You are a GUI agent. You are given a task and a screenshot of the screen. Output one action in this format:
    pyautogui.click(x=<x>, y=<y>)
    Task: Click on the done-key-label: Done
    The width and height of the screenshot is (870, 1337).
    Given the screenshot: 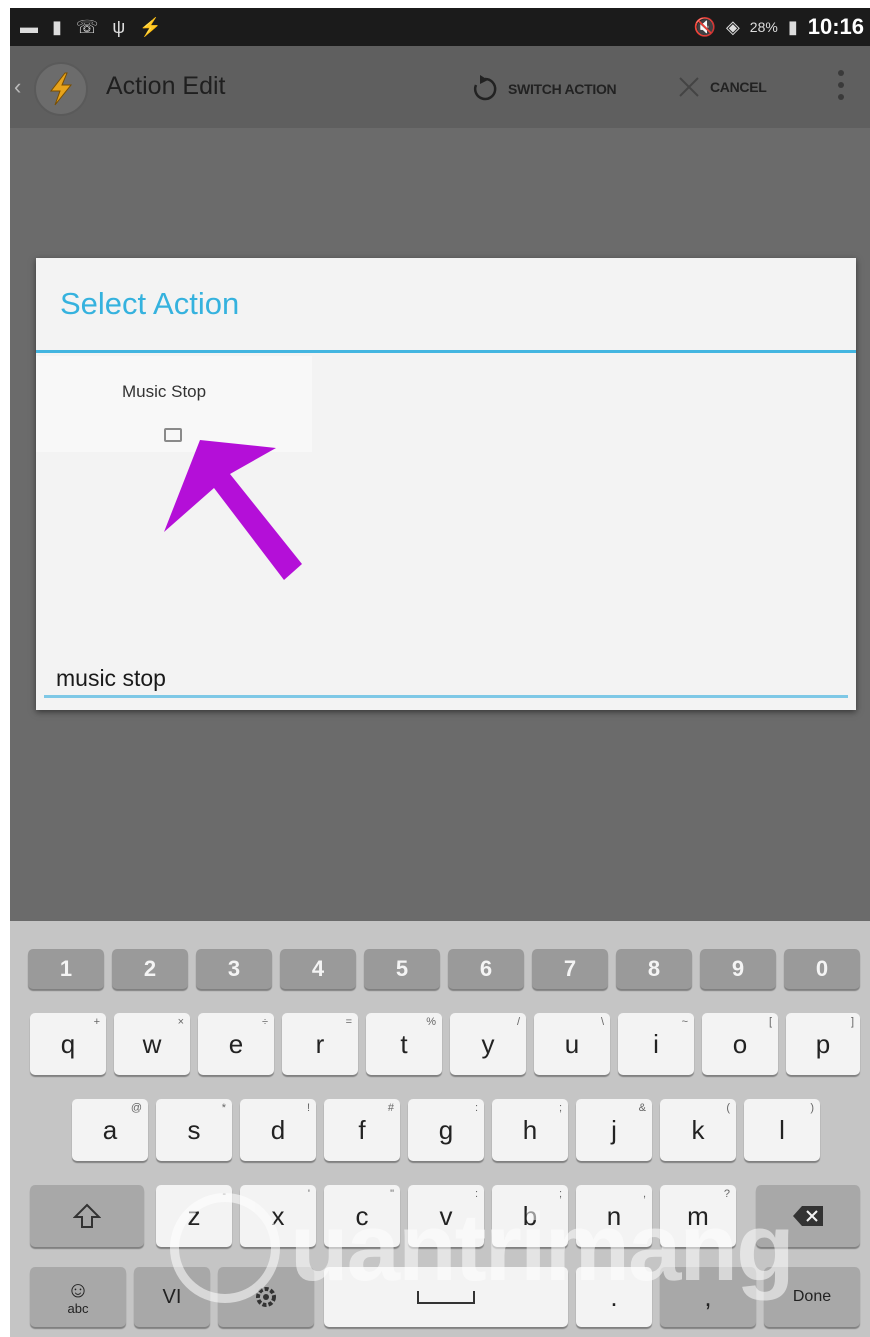 What is the action you would take?
    pyautogui.click(x=812, y=1296)
    